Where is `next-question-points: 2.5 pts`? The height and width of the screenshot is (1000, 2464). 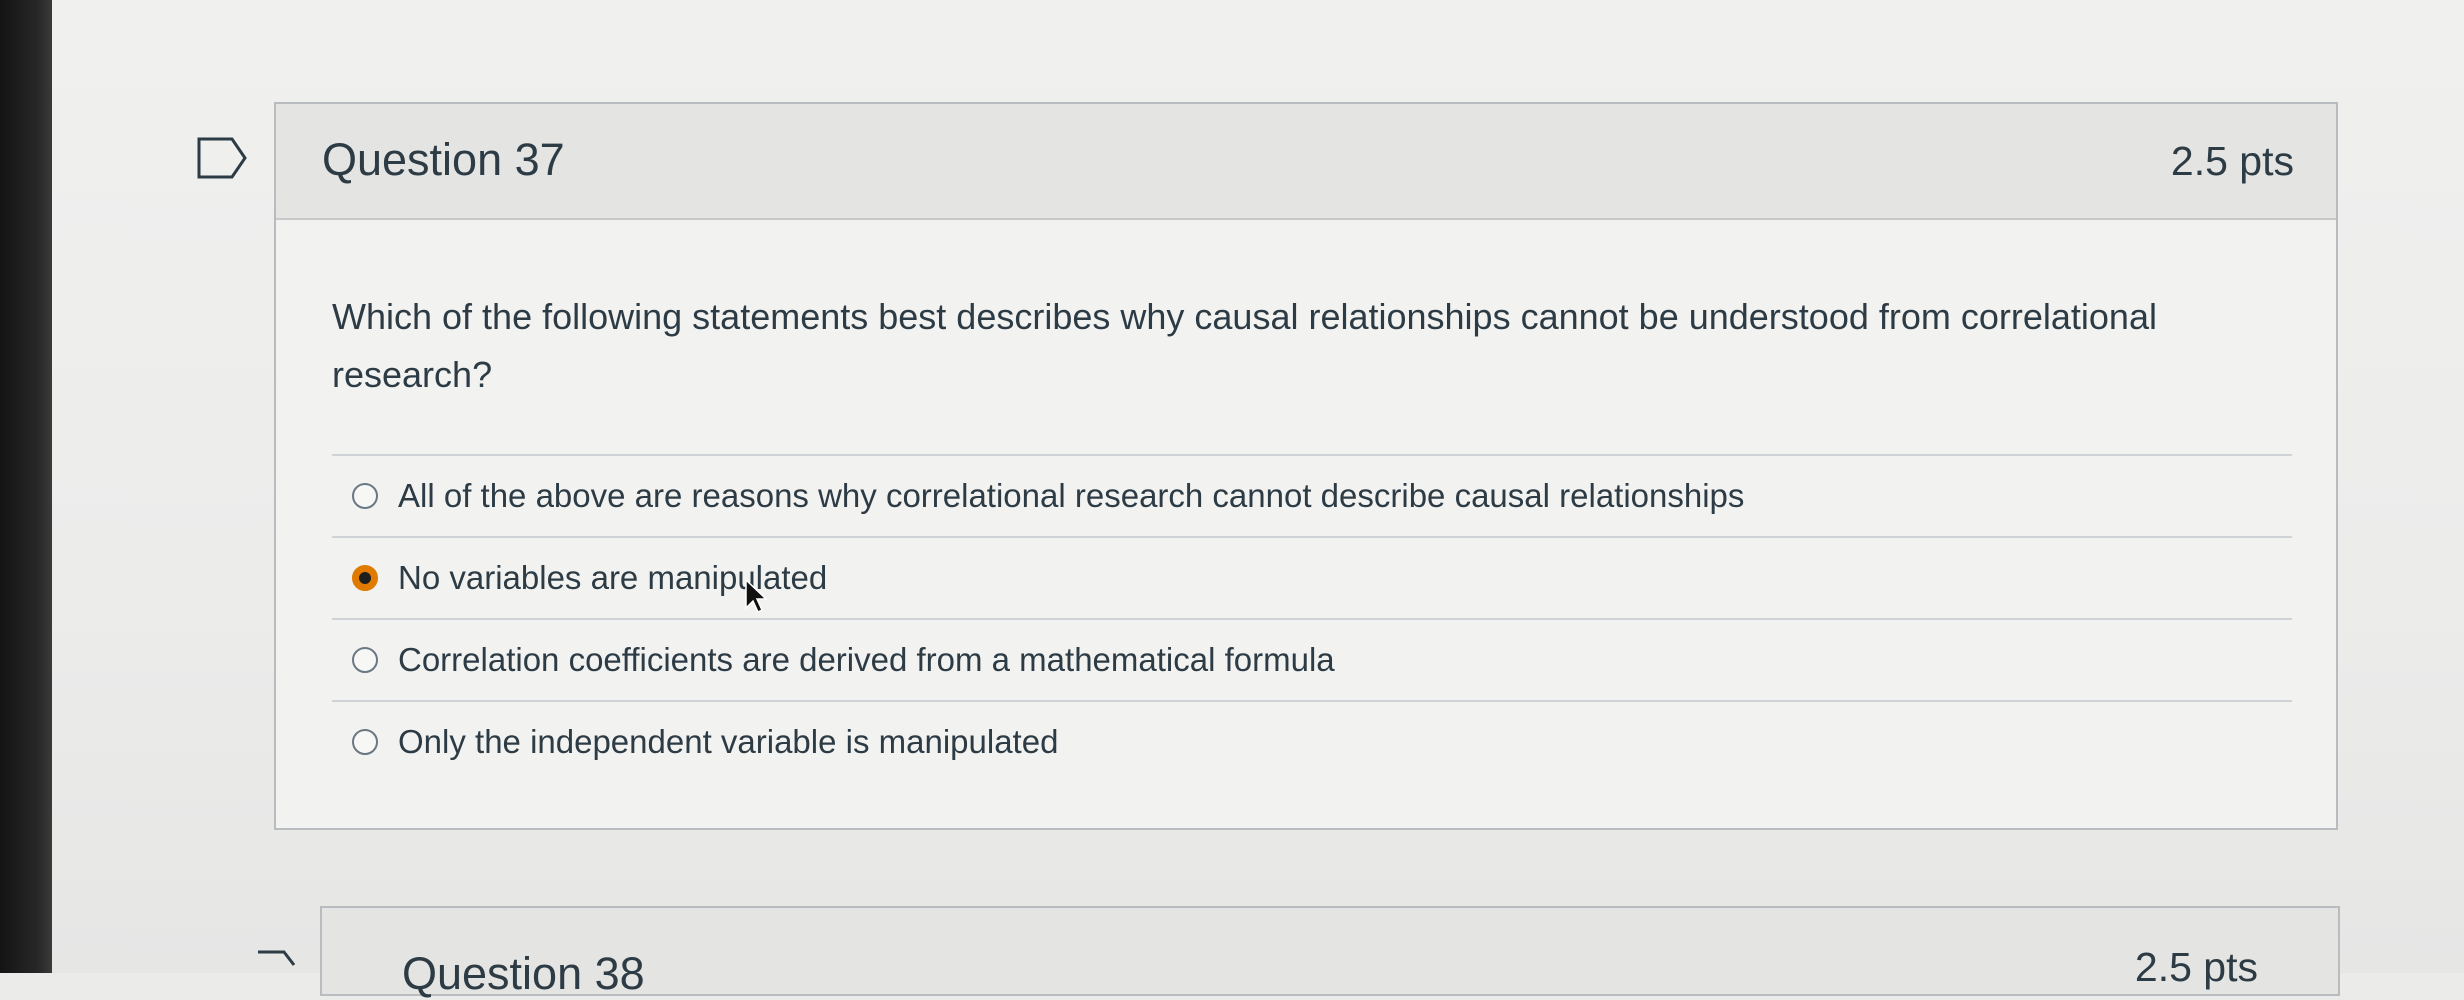
next-question-points: 2.5 pts is located at coordinates (2196, 967).